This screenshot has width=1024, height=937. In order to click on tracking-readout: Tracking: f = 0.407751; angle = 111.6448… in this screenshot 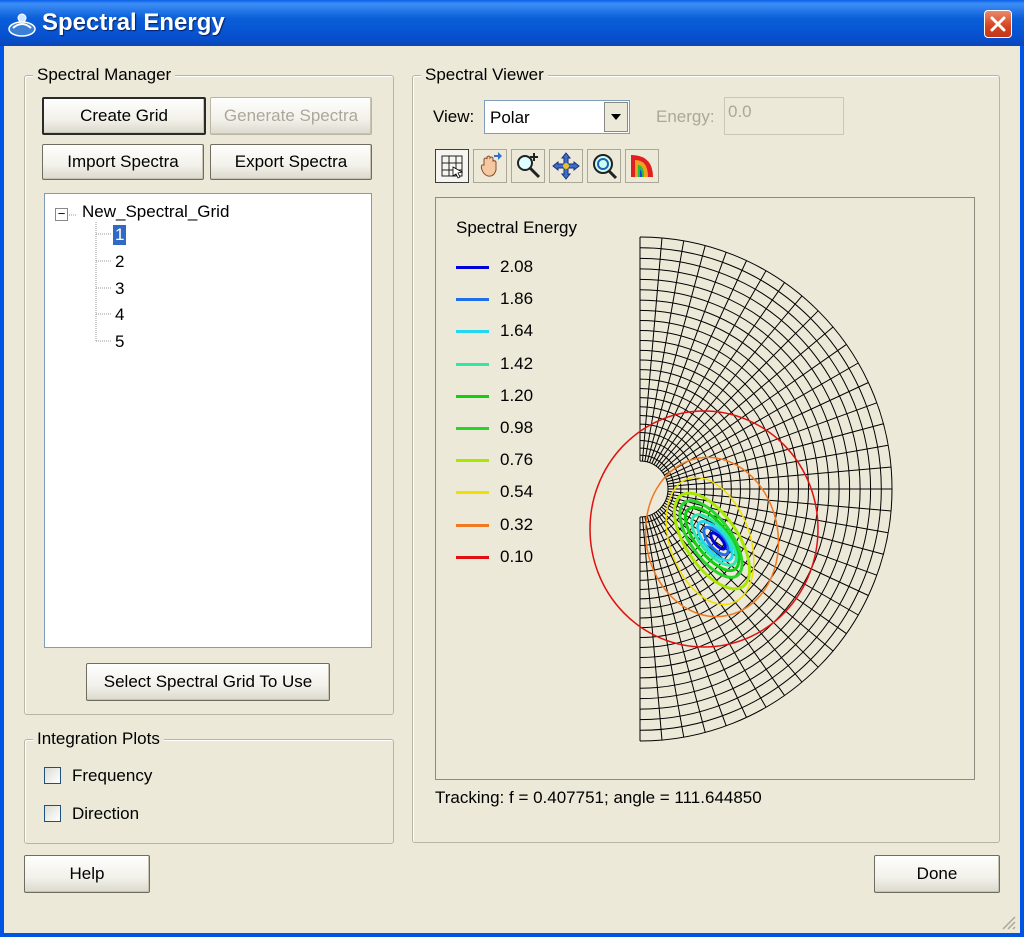, I will do `click(598, 797)`.